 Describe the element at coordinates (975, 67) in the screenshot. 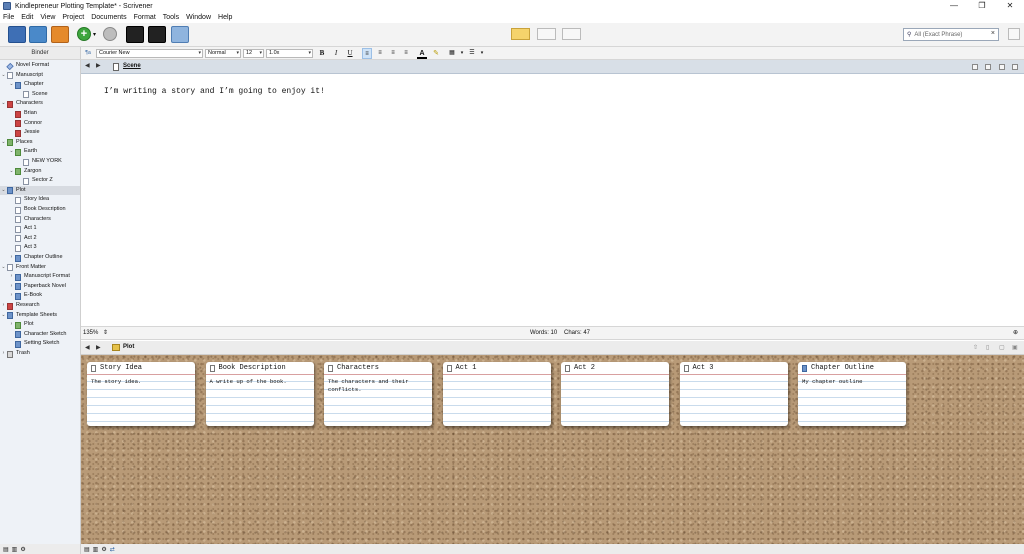

I see `lock-icon` at that location.